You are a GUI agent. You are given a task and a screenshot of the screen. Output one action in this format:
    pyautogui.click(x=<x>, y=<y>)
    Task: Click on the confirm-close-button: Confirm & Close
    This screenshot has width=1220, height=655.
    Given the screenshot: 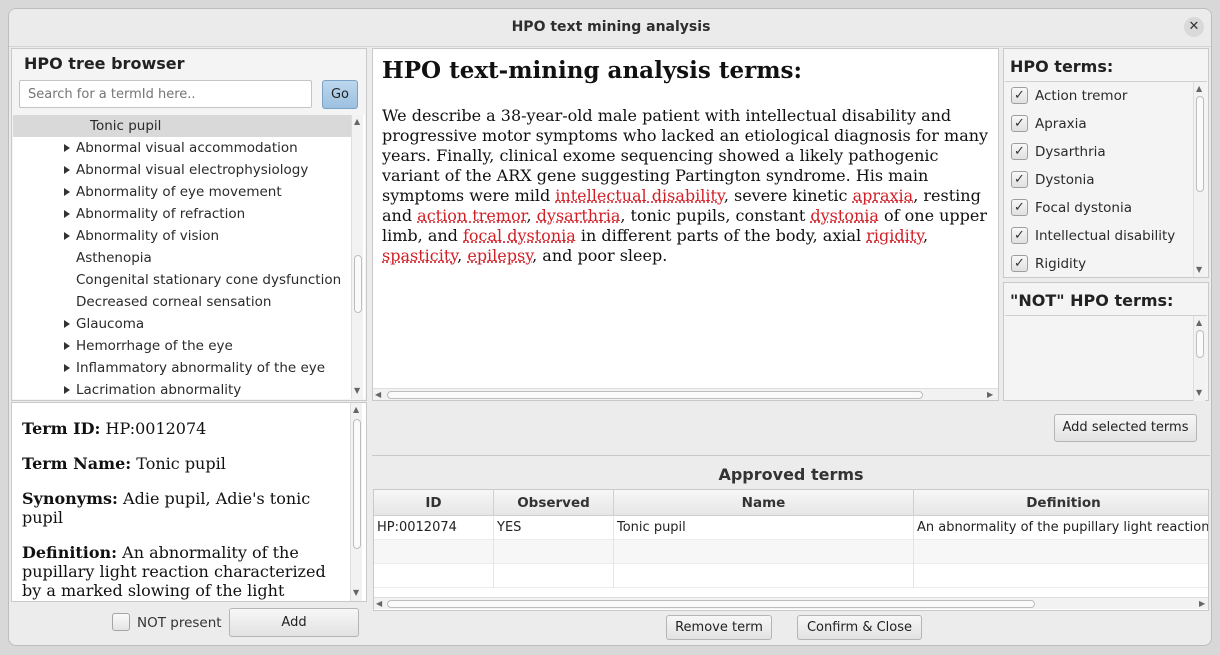 What is the action you would take?
    pyautogui.click(x=859, y=627)
    